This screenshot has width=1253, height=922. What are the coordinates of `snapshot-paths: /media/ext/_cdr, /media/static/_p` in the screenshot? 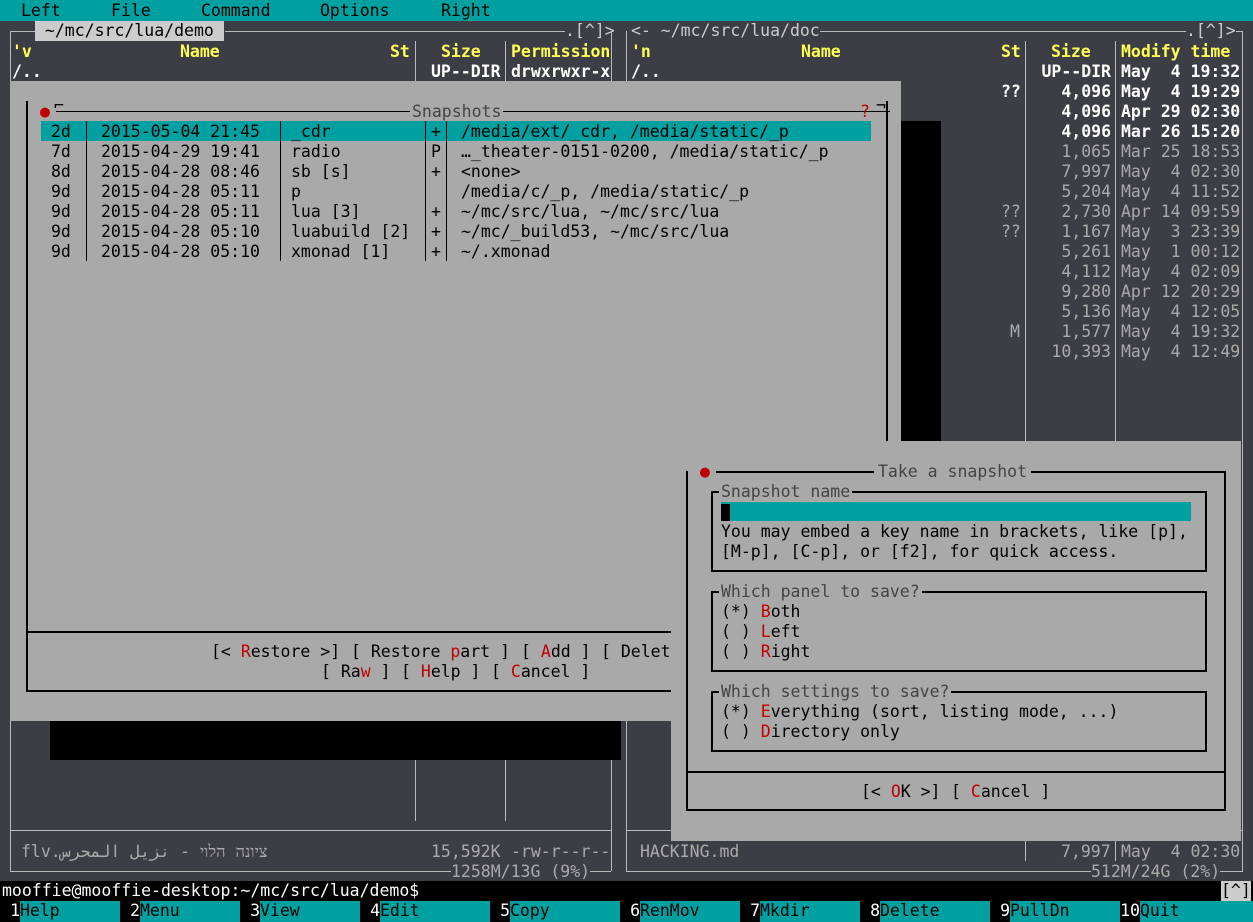 It's located at (625, 131).